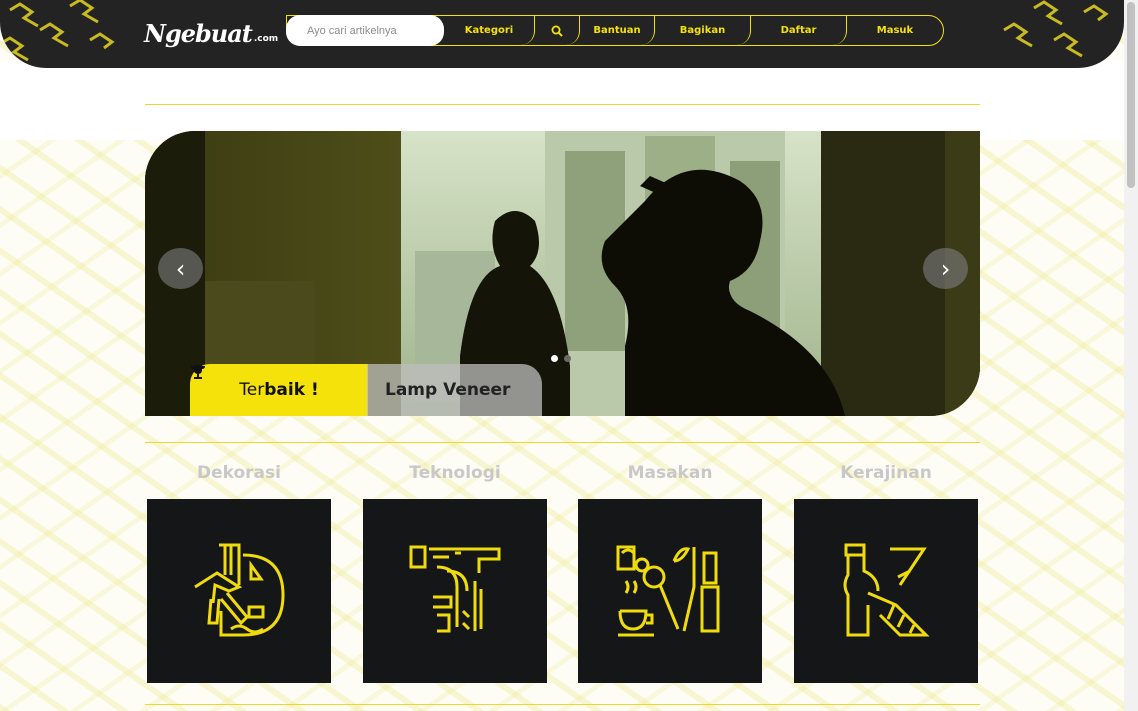 Image resolution: width=1138 pixels, height=711 pixels. I want to click on scrollbar-thumb, so click(1131, 95).